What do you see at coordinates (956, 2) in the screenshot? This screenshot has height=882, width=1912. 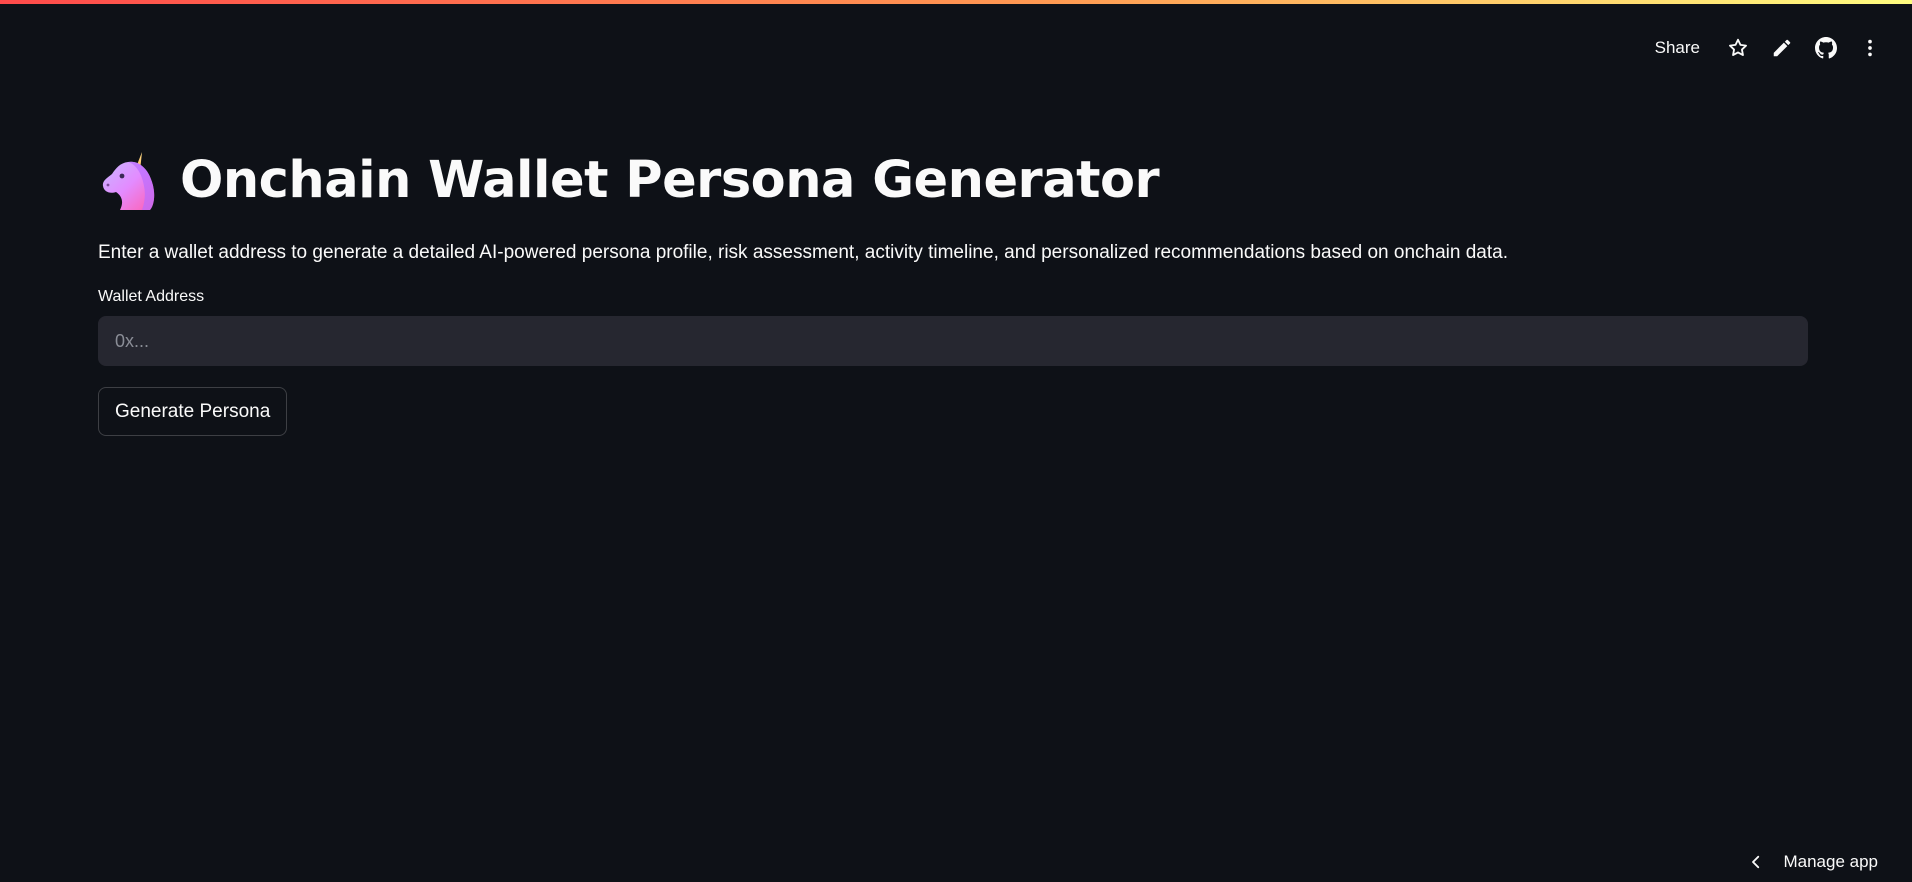 I see `decoration-bar` at bounding box center [956, 2].